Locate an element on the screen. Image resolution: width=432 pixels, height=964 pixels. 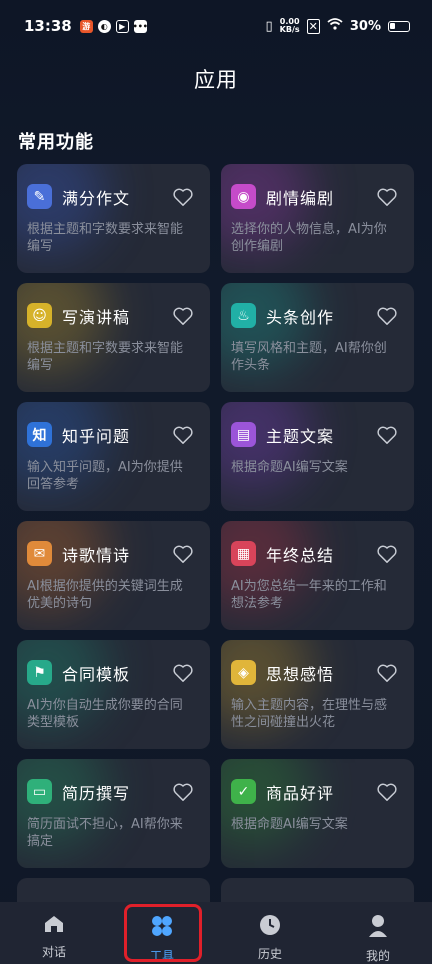
feature-card: ✉ 诗歌情诗 AI根据你提供的关键词生成优美的诗句 is located at coordinates (113, 575).